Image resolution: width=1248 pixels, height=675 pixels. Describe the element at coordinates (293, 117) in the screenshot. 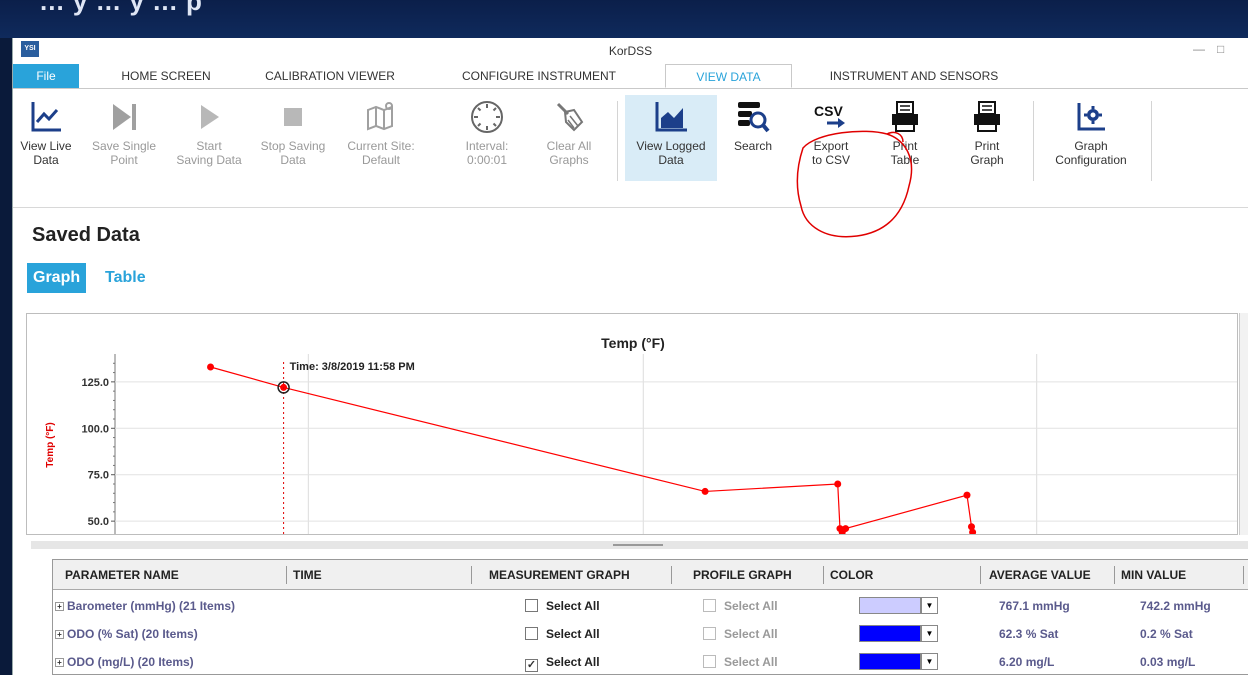

I see `stop-icon` at that location.